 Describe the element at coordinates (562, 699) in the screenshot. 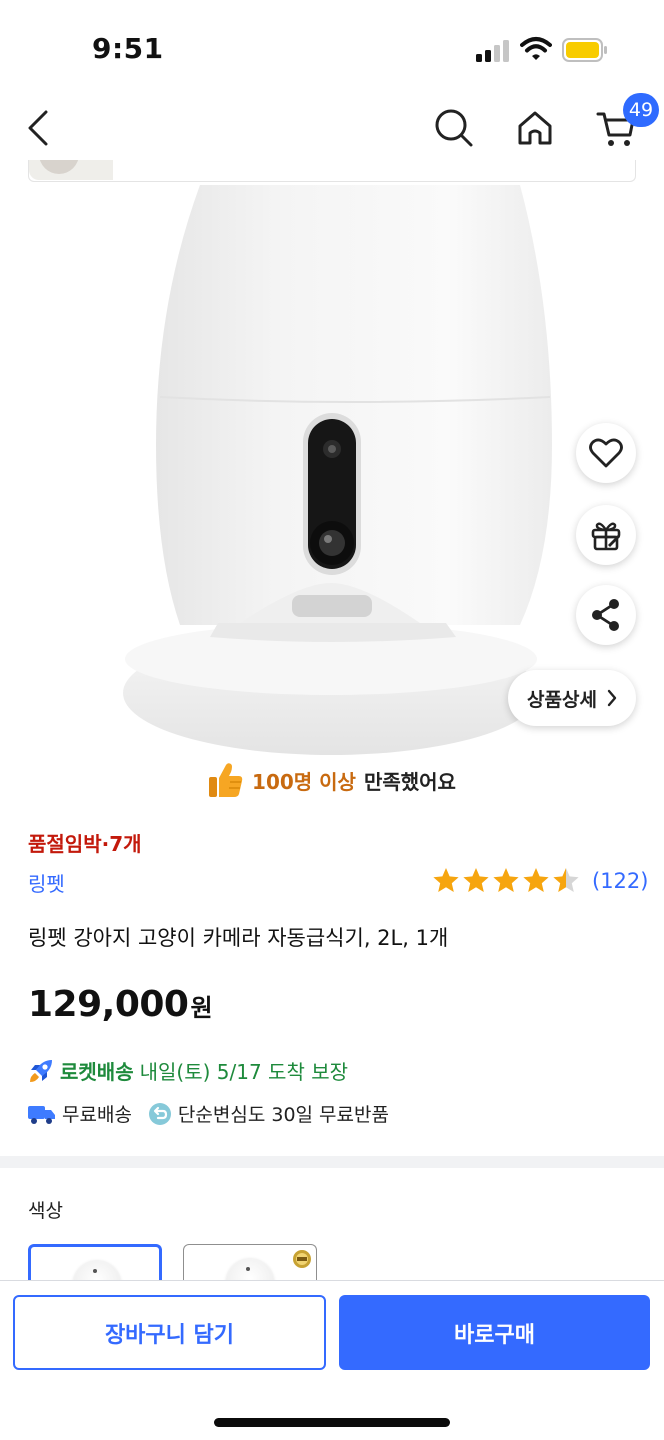

I see `product-detail-label: 상품상세` at that location.